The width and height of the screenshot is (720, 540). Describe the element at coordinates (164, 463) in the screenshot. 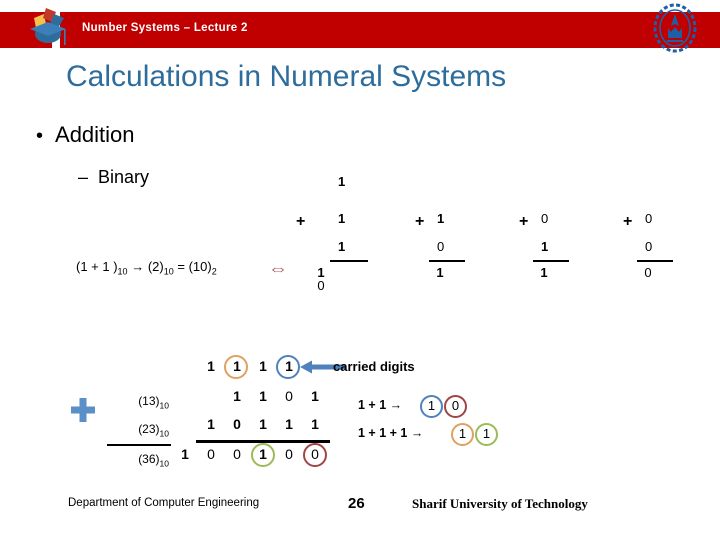

I see `result-label-sub: 10` at that location.